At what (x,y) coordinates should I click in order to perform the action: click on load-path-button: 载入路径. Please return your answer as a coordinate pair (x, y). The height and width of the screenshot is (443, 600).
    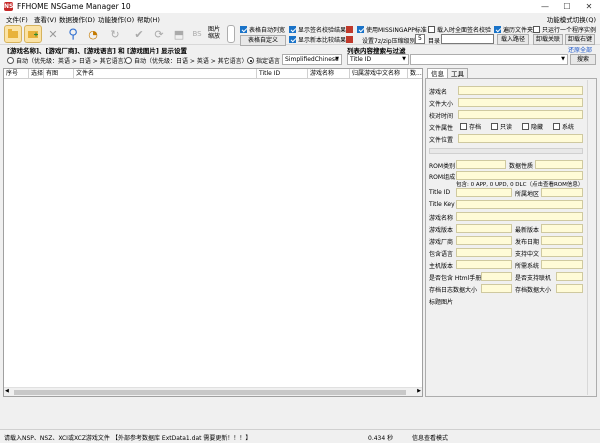
    Looking at the image, I should click on (513, 39).